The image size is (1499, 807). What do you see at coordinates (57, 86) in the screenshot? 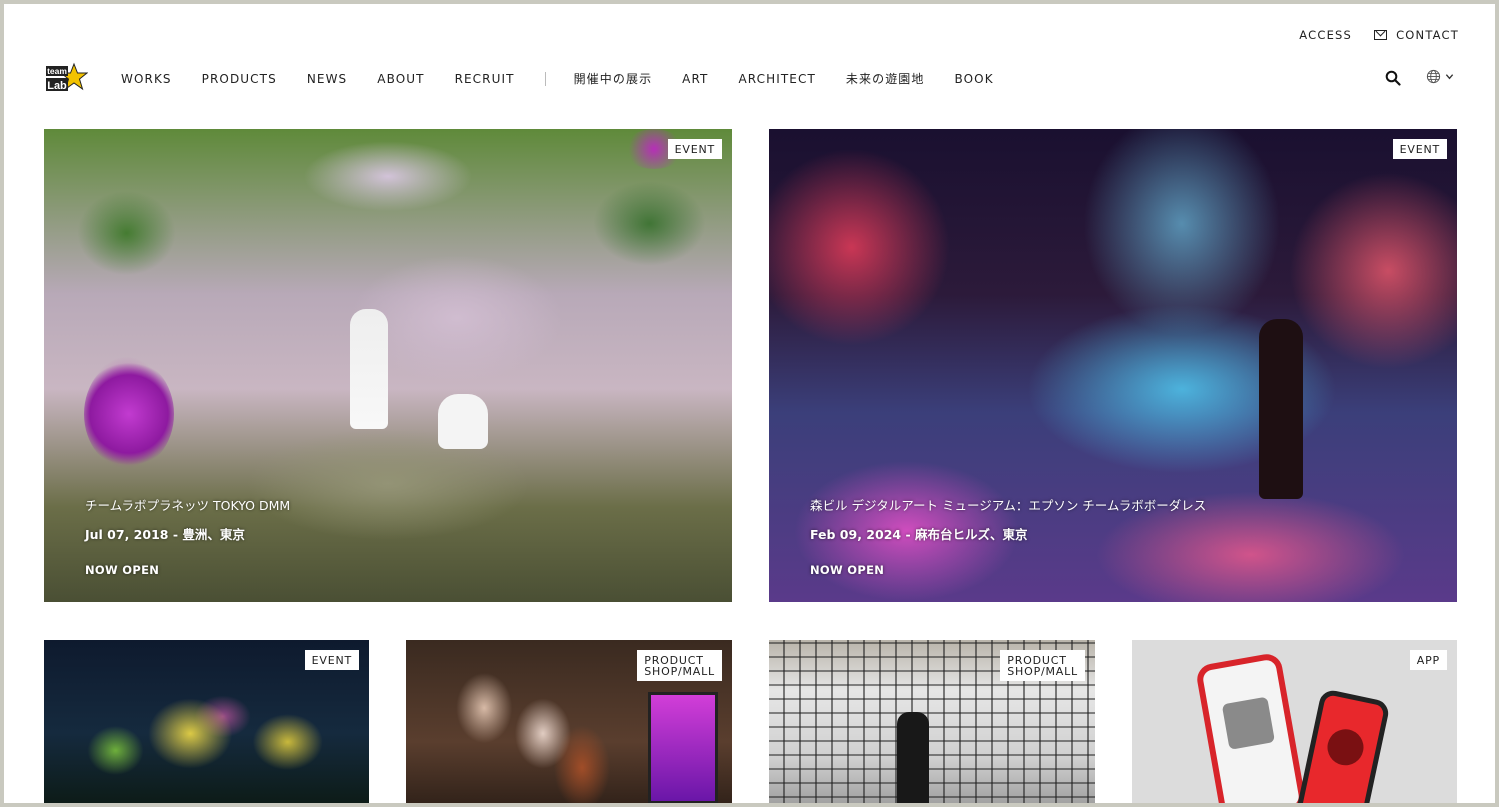
I see `svg-text: Lab` at bounding box center [57, 86].